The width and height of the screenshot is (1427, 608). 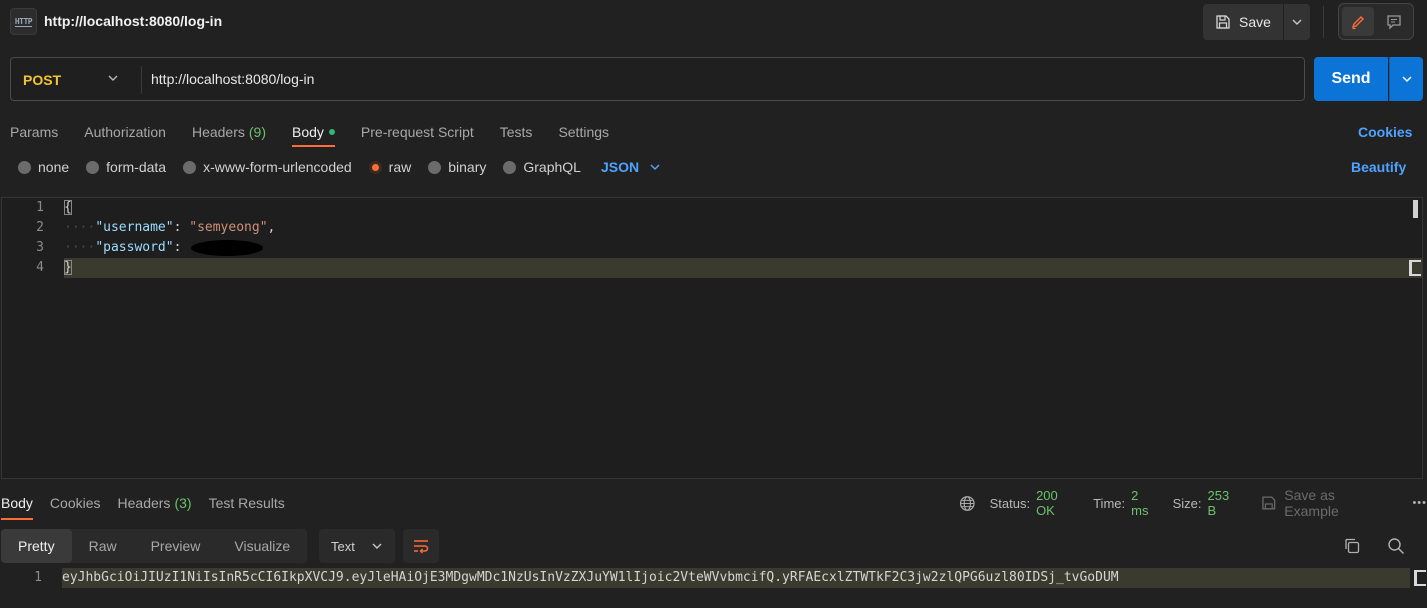 I want to click on cookies-link: Cookies, so click(x=1385, y=132).